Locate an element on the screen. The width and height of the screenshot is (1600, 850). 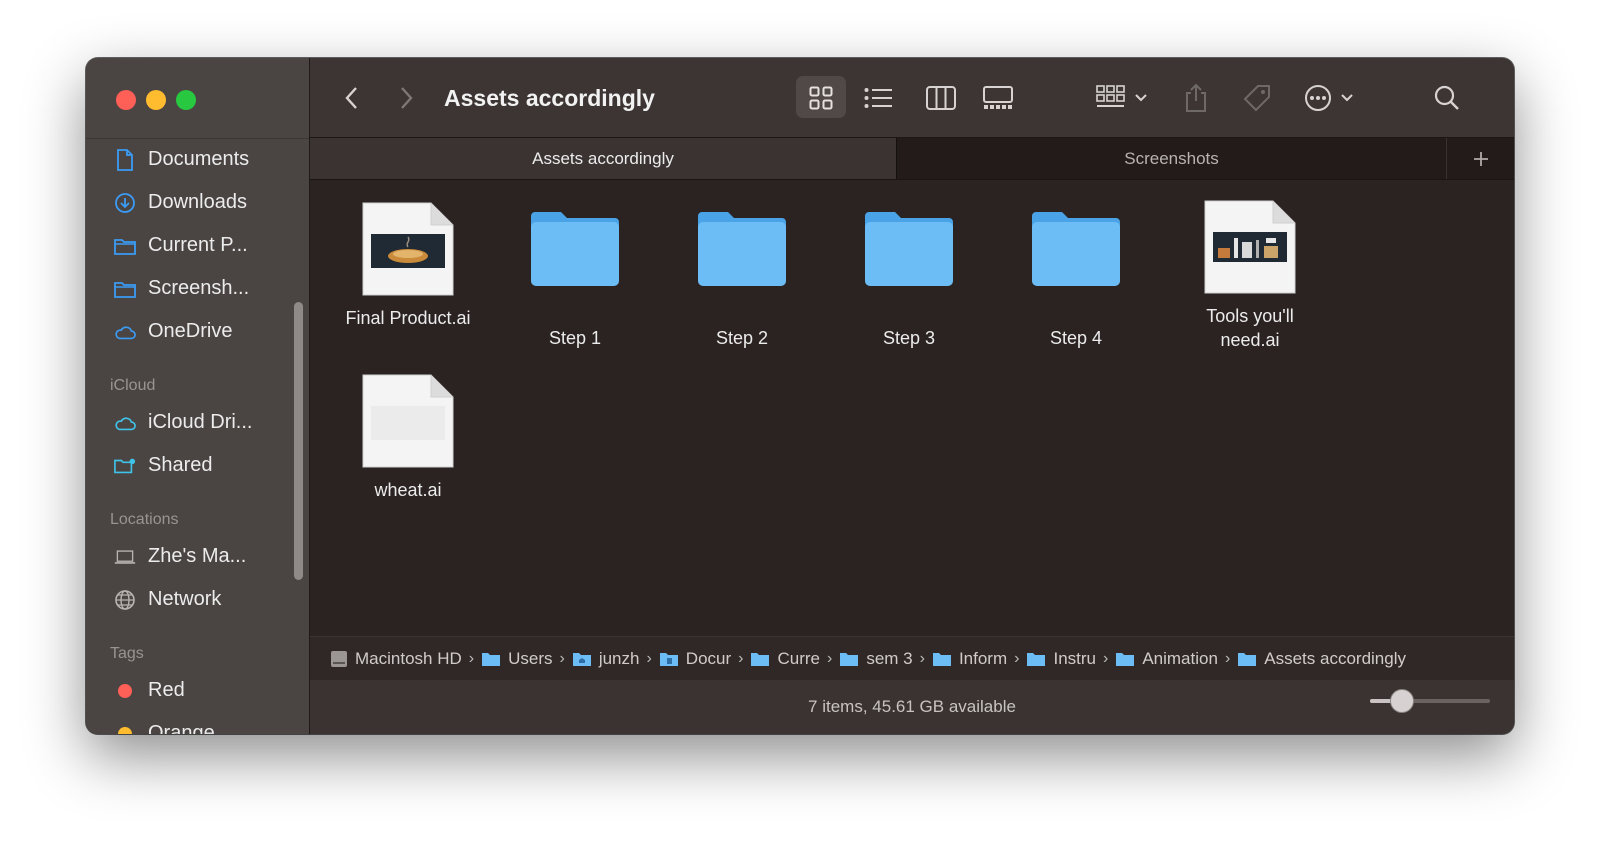
sidebar-item-documents: Documents is located at coordinates (197, 159).